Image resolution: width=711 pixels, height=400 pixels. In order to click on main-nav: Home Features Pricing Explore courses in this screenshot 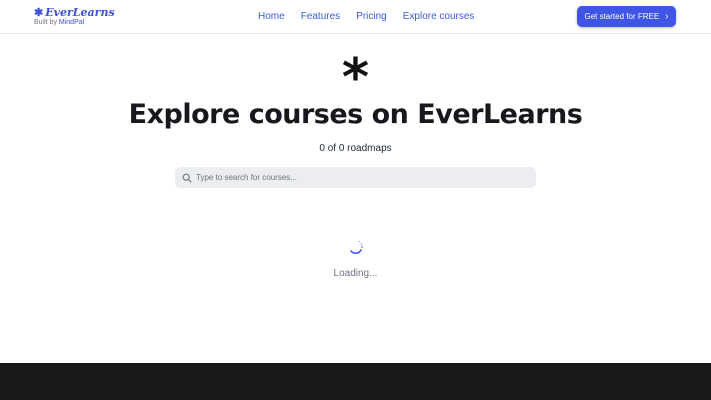, I will do `click(366, 17)`.